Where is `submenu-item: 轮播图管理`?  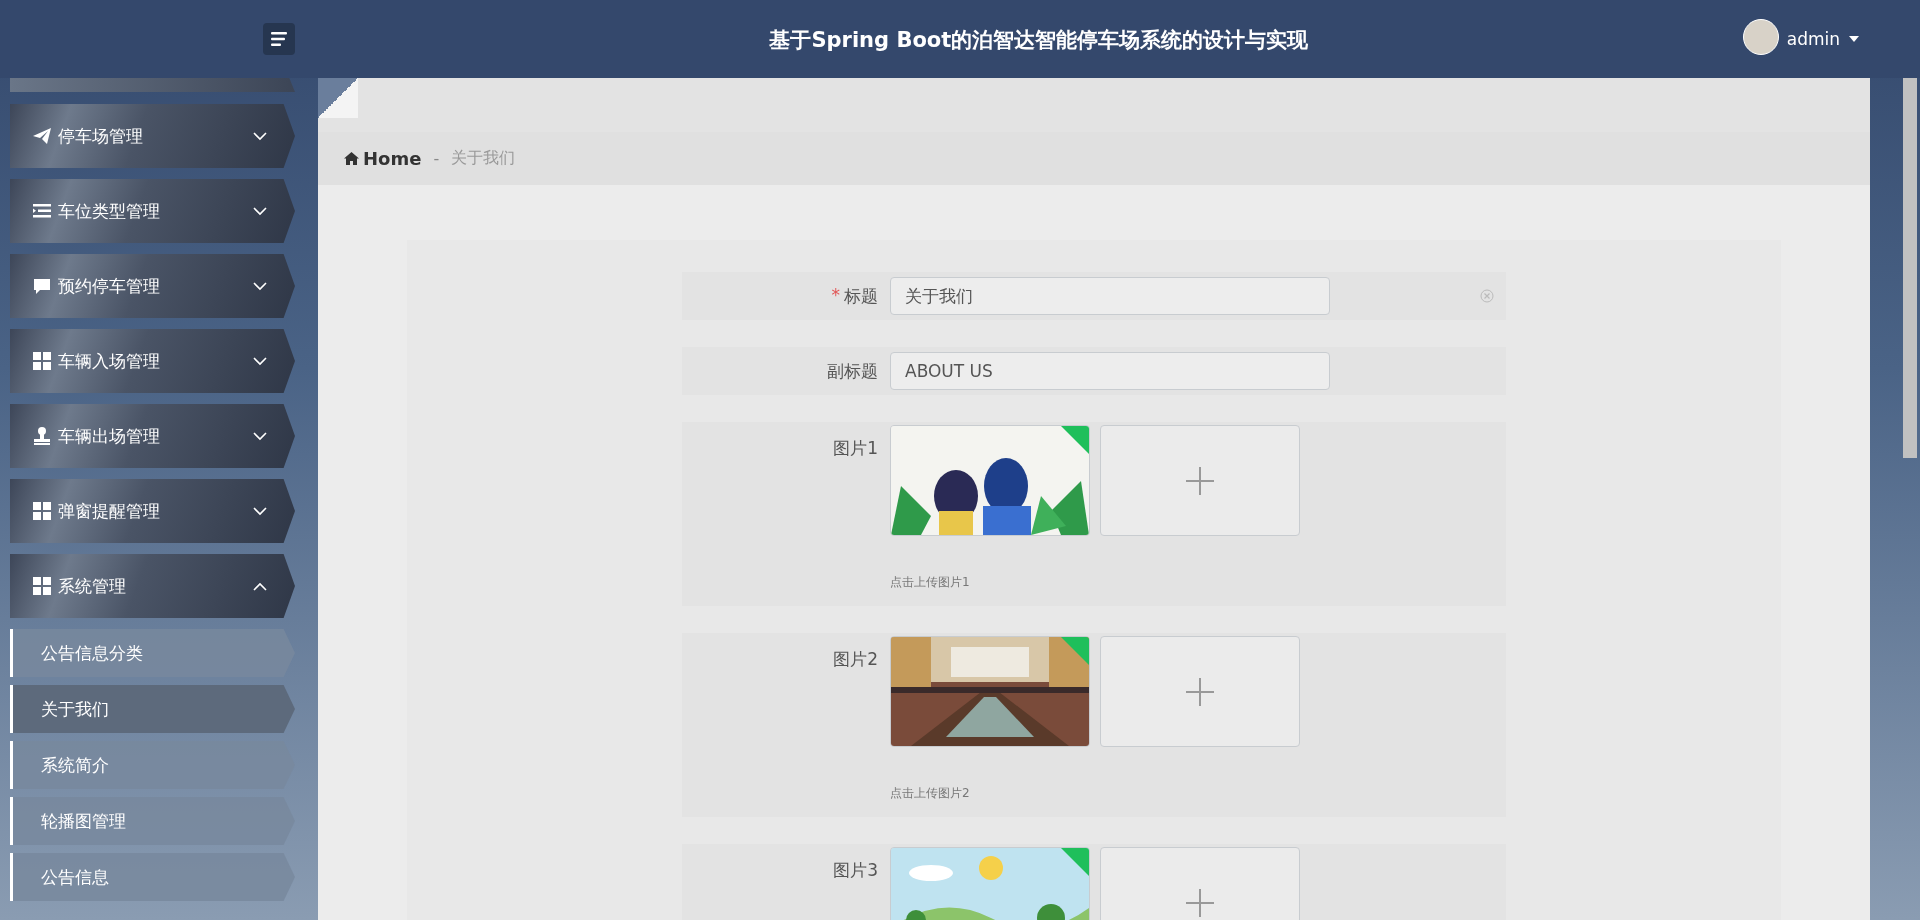 submenu-item: 轮播图管理 is located at coordinates (152, 821).